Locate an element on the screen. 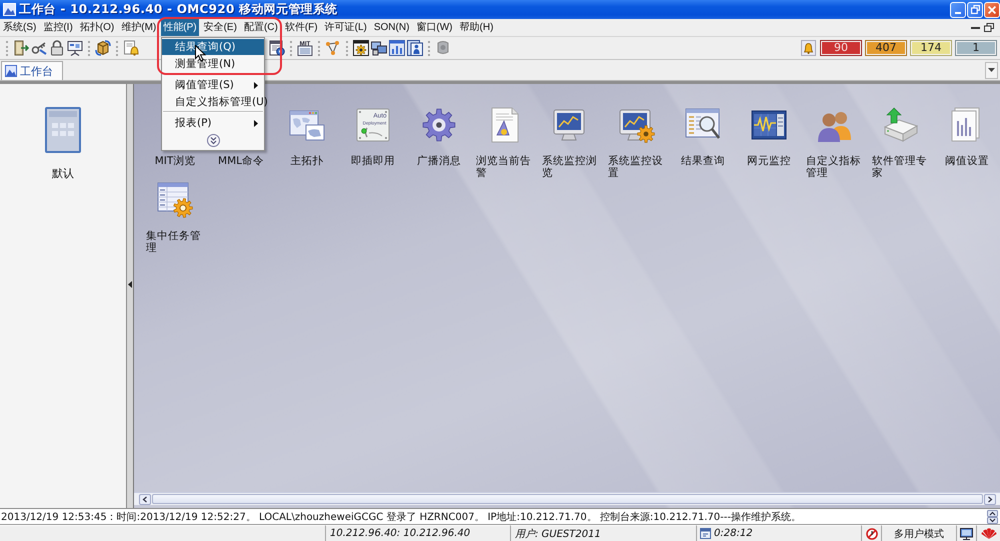 This screenshot has width=1000, height=541. key-icon is located at coordinates (39, 48).